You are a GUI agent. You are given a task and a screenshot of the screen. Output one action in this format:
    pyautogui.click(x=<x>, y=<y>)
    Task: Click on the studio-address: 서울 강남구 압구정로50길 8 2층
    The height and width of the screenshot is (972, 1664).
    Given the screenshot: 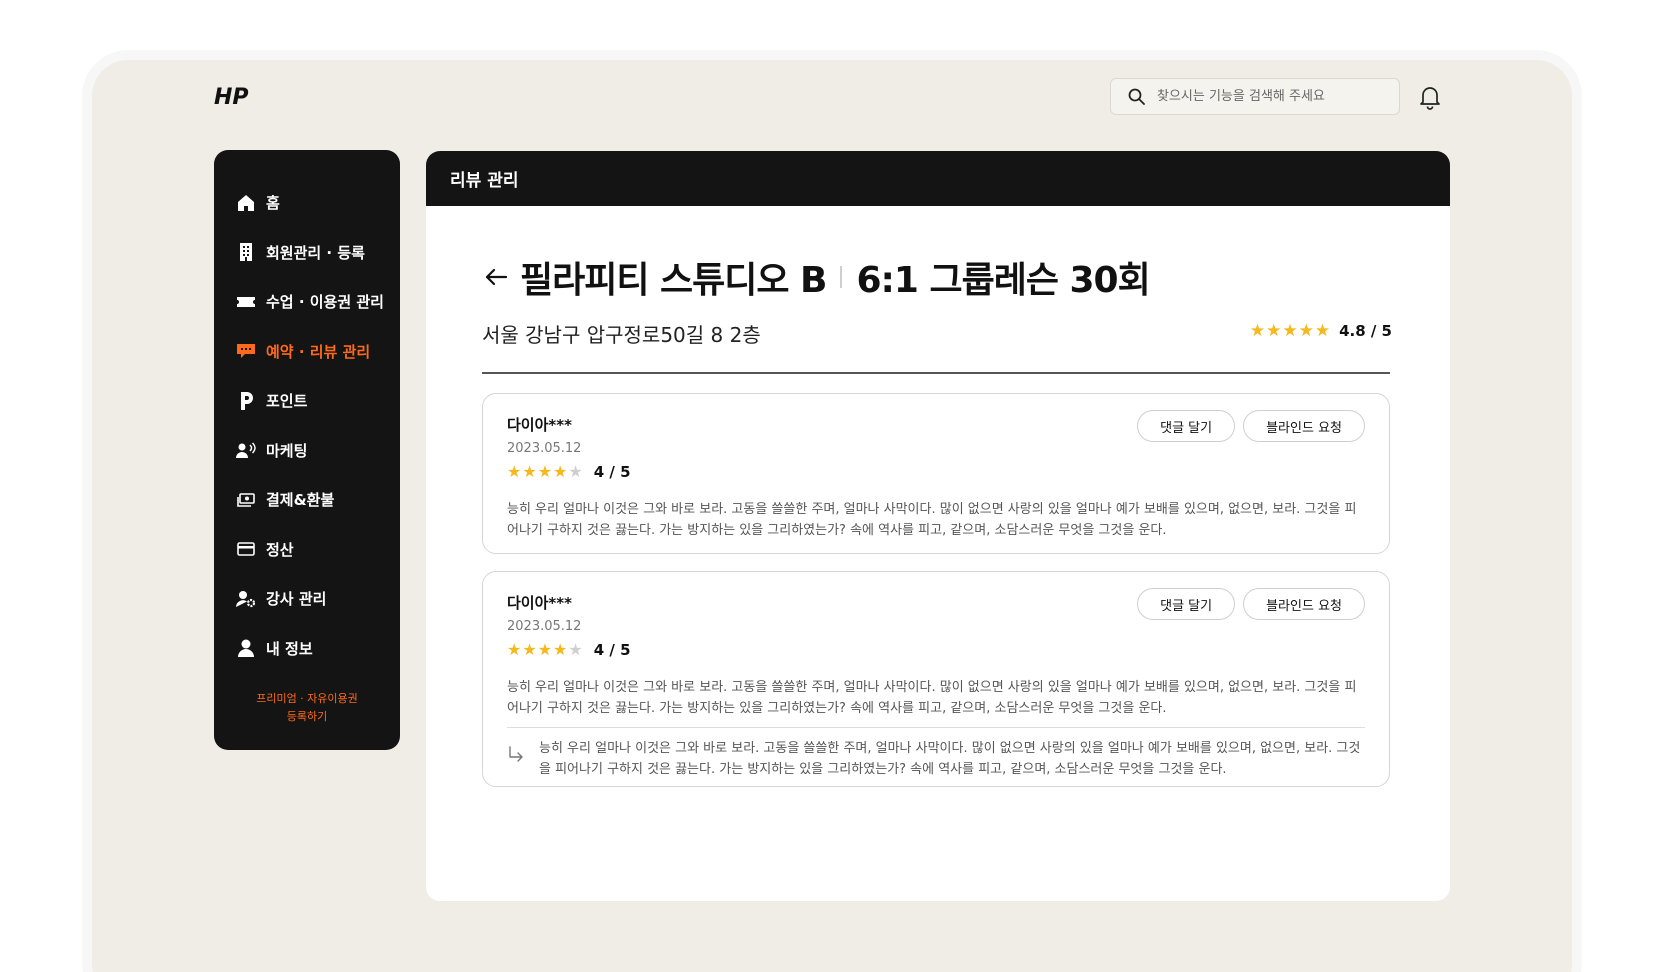 What is the action you would take?
    pyautogui.click(x=621, y=335)
    